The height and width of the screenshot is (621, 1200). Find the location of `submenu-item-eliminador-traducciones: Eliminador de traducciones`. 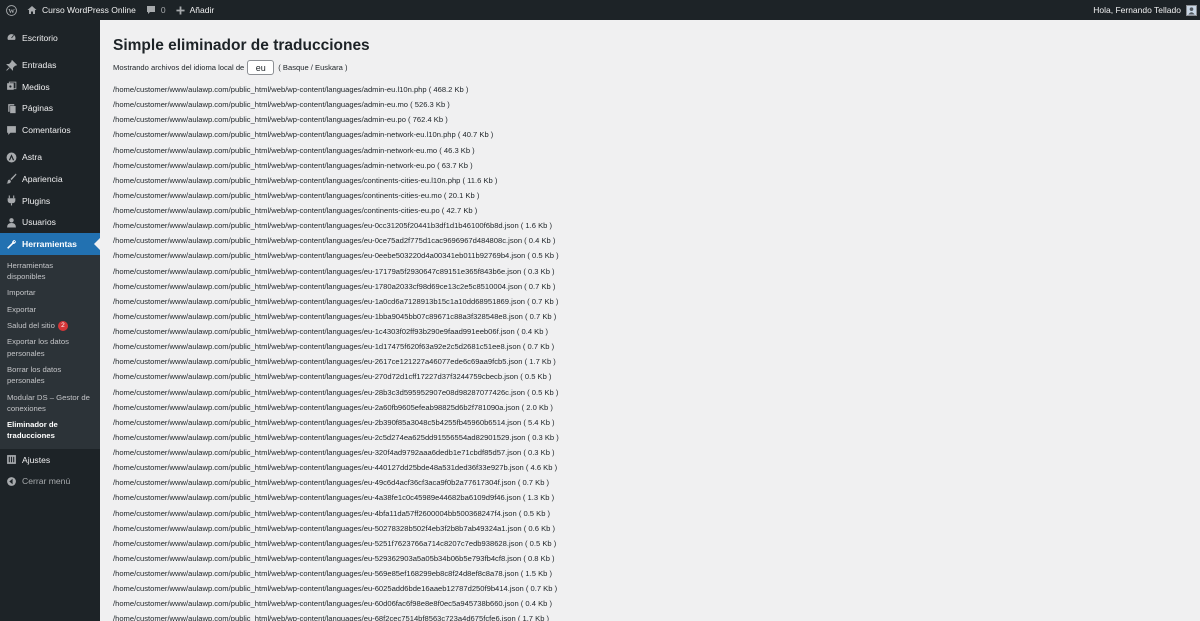

submenu-item-eliminador-traducciones: Eliminador de traducciones is located at coordinates (50, 431).